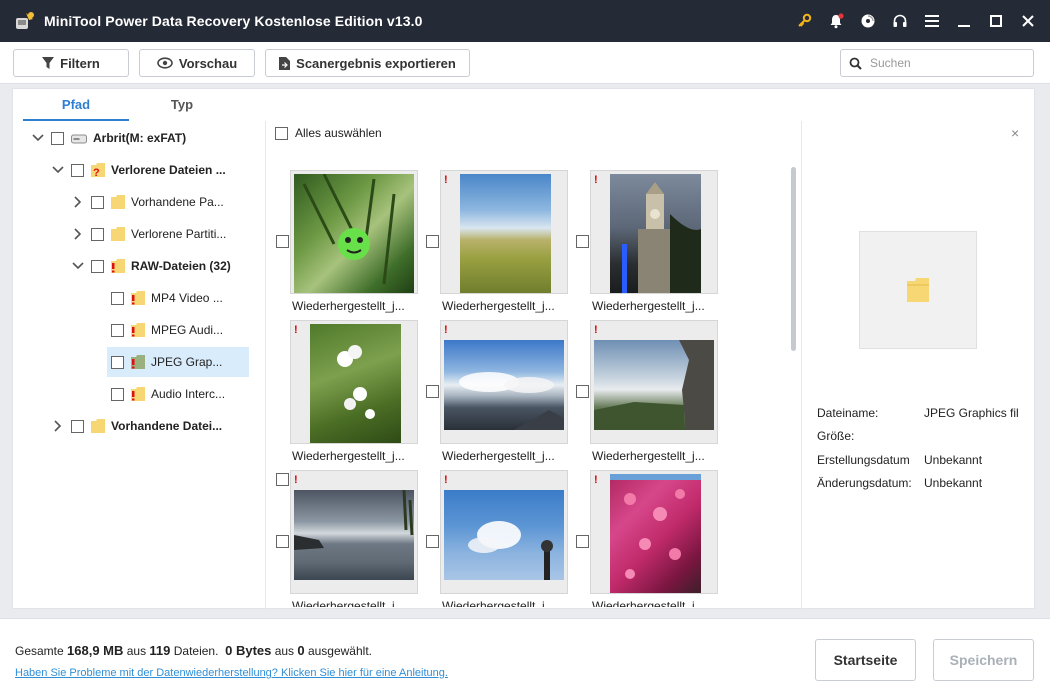 This screenshot has height=700, width=1050. Describe the element at coordinates (165, 63) in the screenshot. I see `eye-icon` at that location.